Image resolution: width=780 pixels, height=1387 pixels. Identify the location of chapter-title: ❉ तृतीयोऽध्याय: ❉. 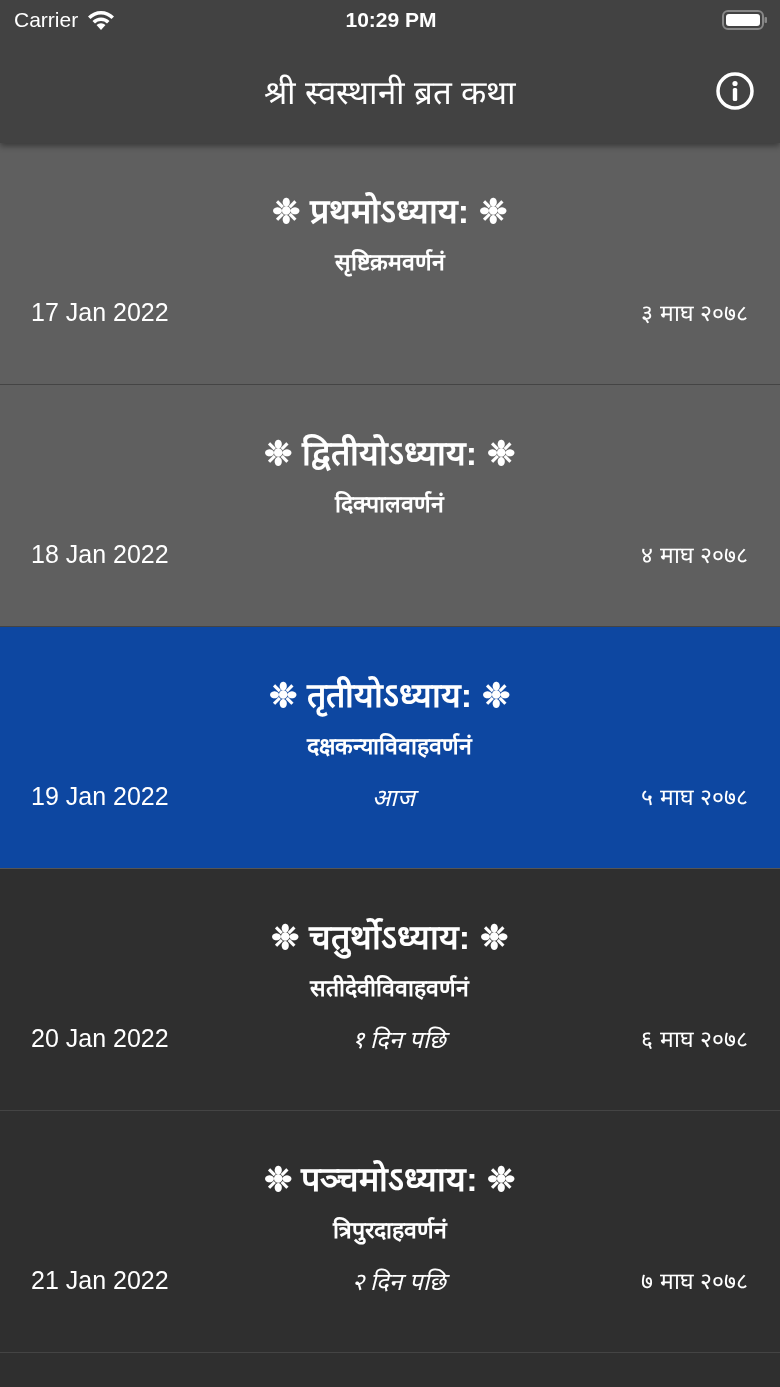
(389, 695).